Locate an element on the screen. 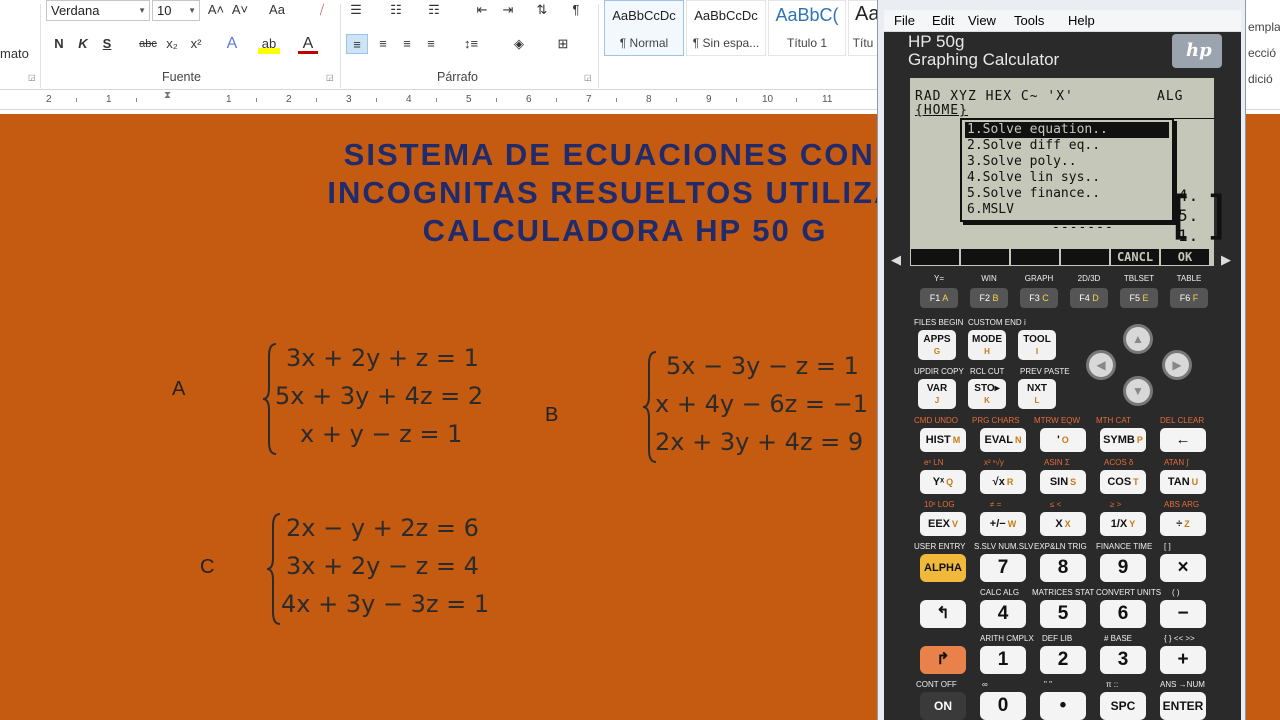 The image size is (1280, 720). menu-item-solve-poly: 3.Solve poly.. is located at coordinates (1067, 162).